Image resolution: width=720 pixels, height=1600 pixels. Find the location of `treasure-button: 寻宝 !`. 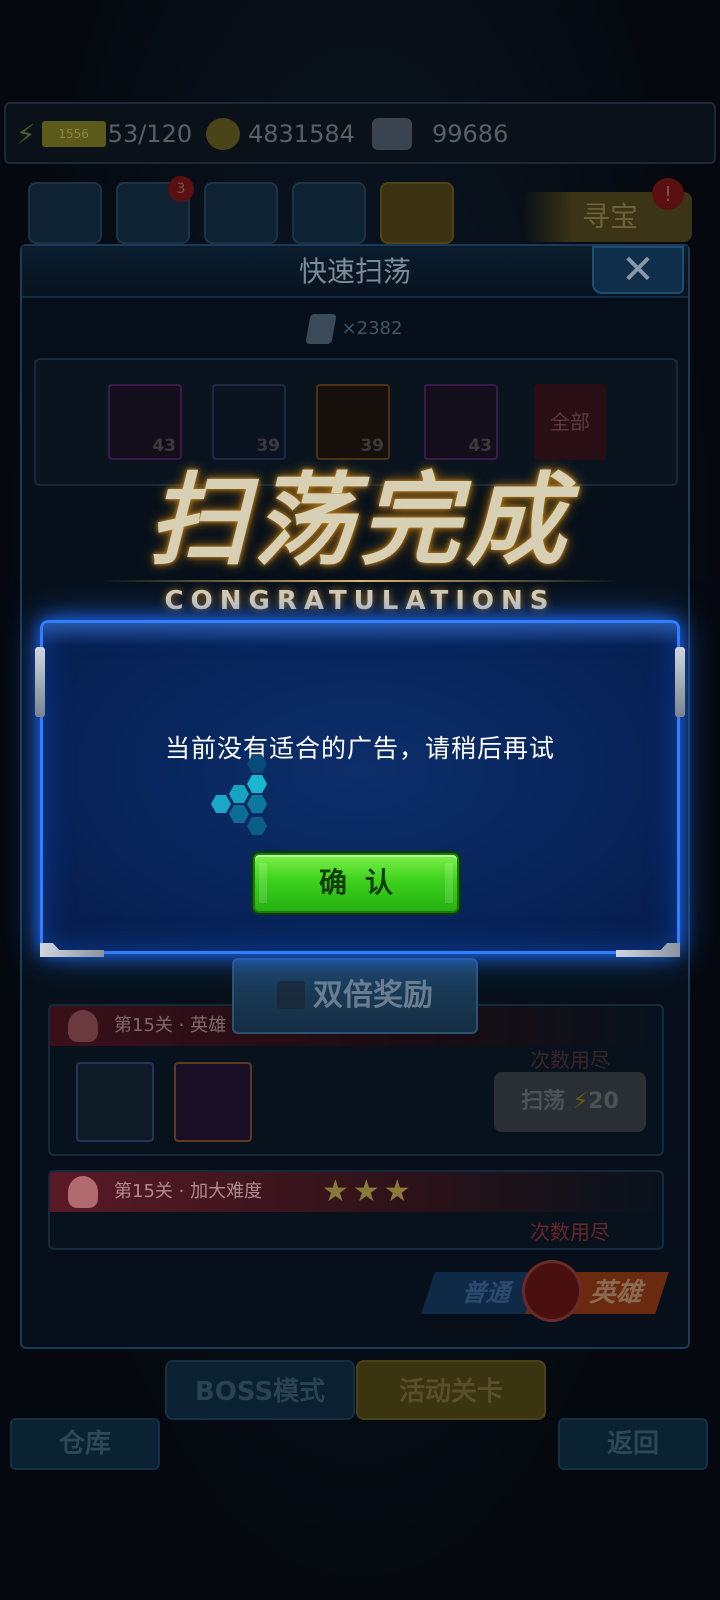

treasure-button: 寻宝 ! is located at coordinates (607, 210).